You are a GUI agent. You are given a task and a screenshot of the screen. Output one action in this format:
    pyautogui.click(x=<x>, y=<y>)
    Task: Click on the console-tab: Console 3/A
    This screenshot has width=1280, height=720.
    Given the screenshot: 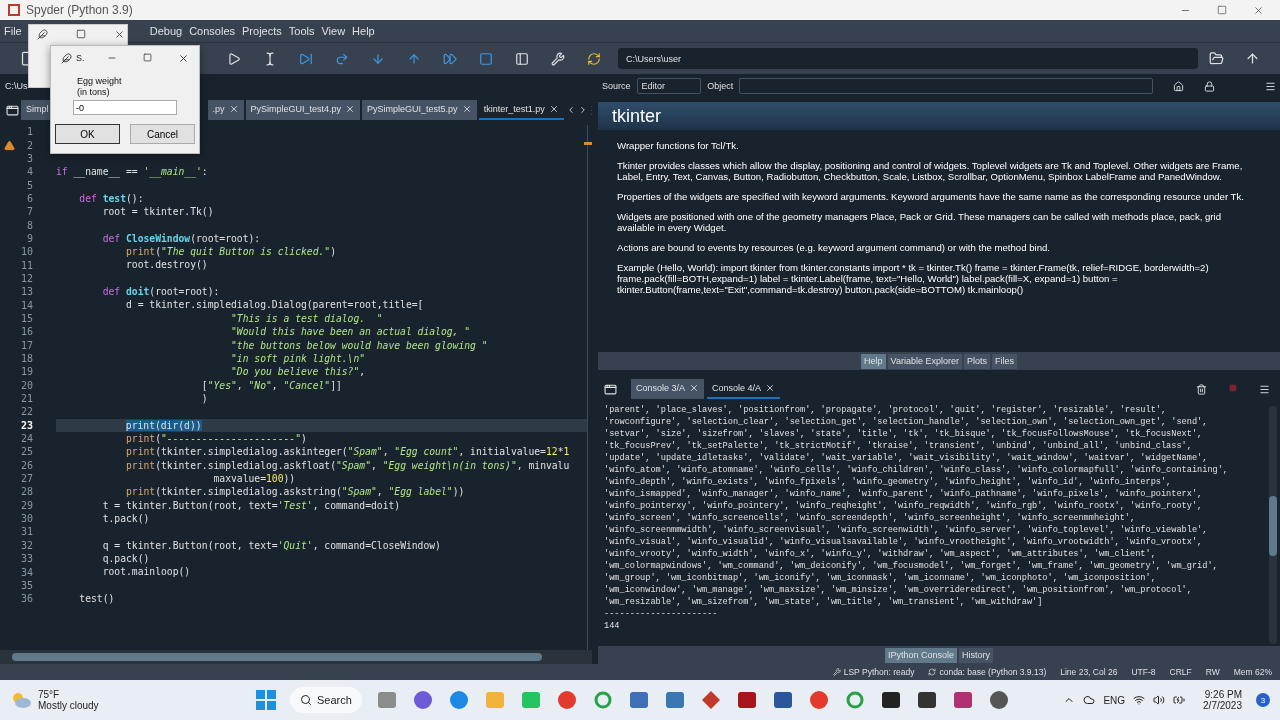 What is the action you would take?
    pyautogui.click(x=668, y=389)
    